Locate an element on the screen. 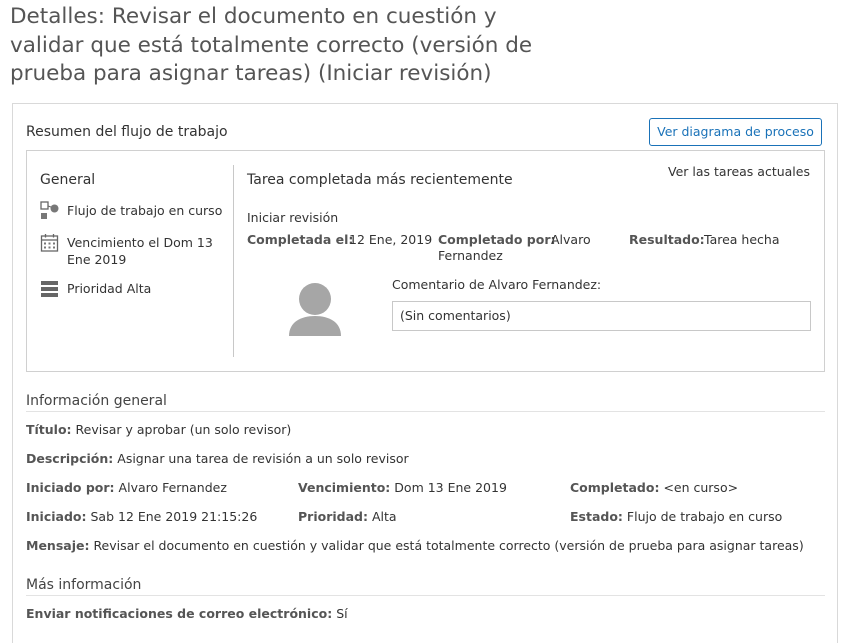  started-by-row: Iniciado por: Alvaro Fernandez is located at coordinates (126, 487).